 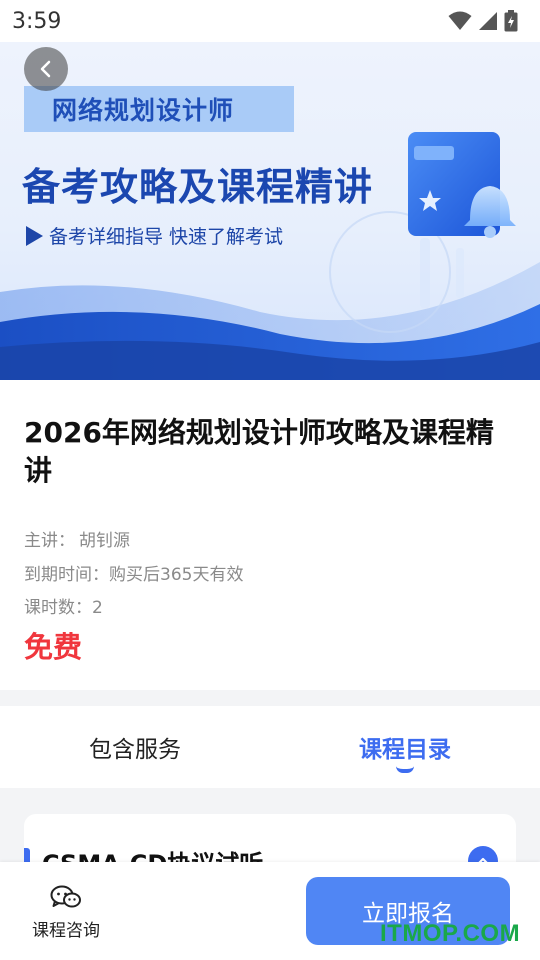 I want to click on lesson-count-label: 课时数：, so click(x=58, y=608).